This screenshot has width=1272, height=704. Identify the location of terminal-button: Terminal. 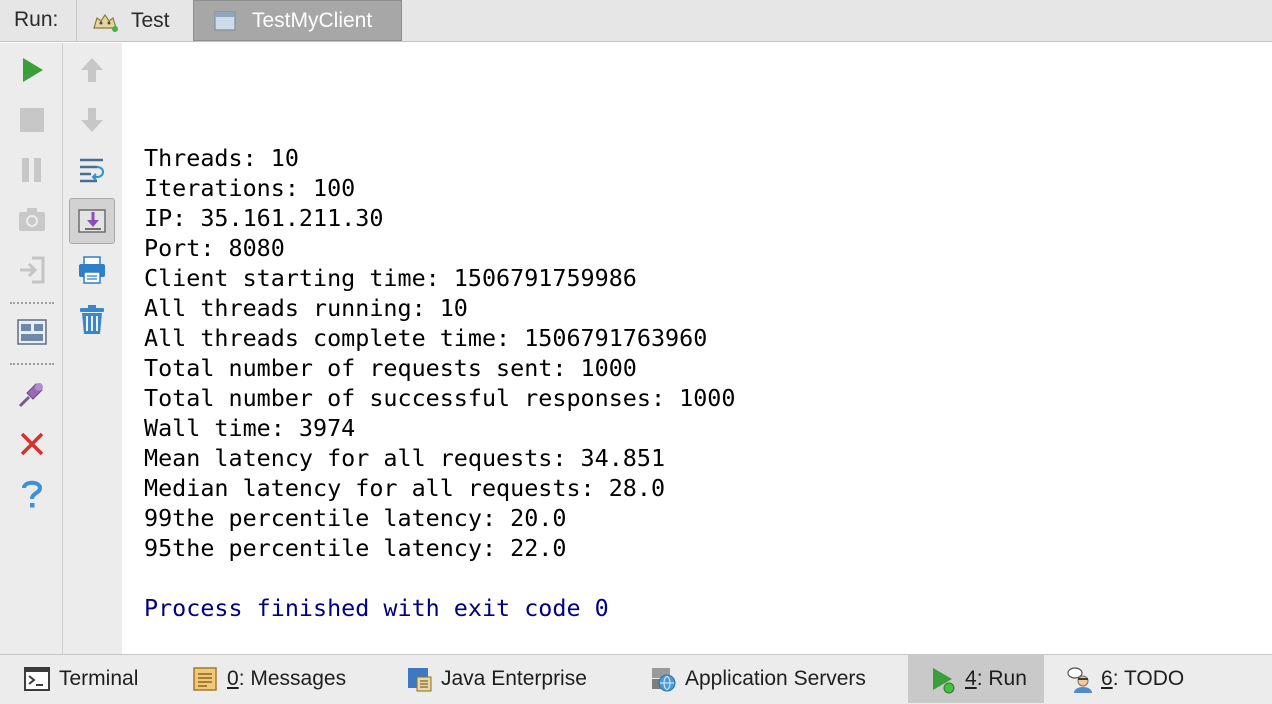
(85, 679).